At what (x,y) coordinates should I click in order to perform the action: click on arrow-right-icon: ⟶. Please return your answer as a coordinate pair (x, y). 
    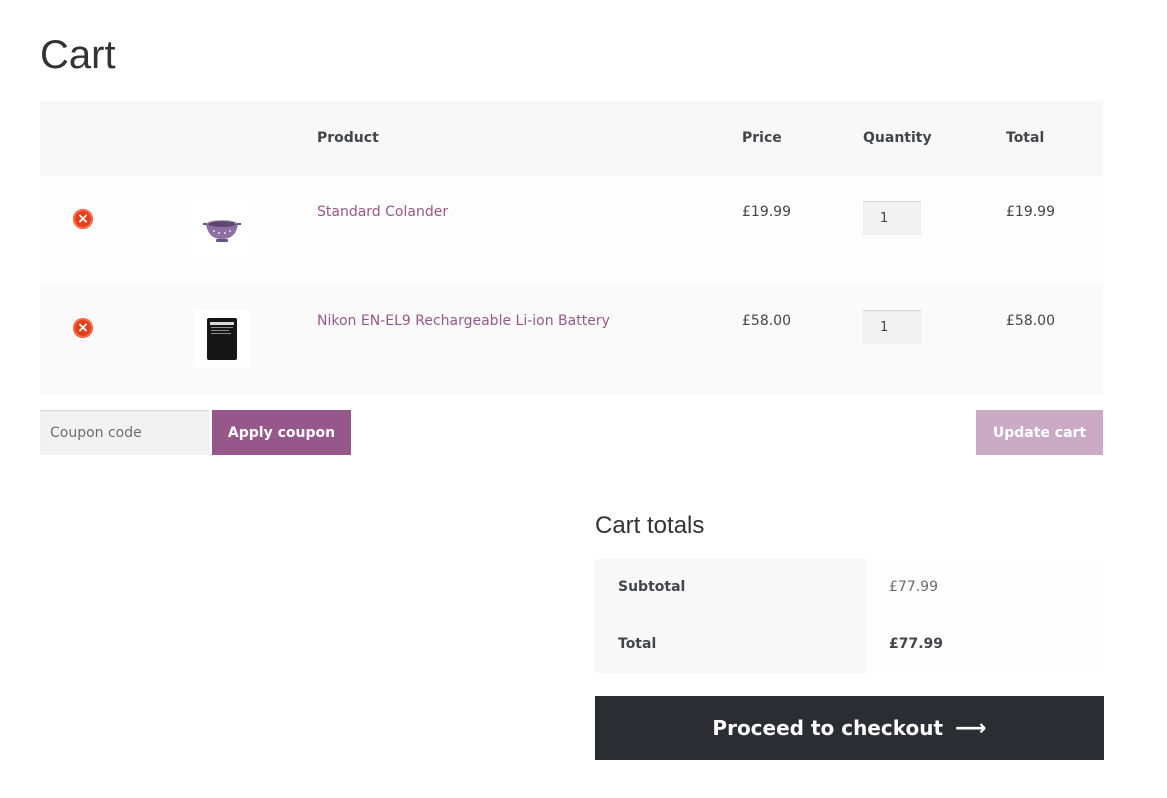
    Looking at the image, I should click on (971, 728).